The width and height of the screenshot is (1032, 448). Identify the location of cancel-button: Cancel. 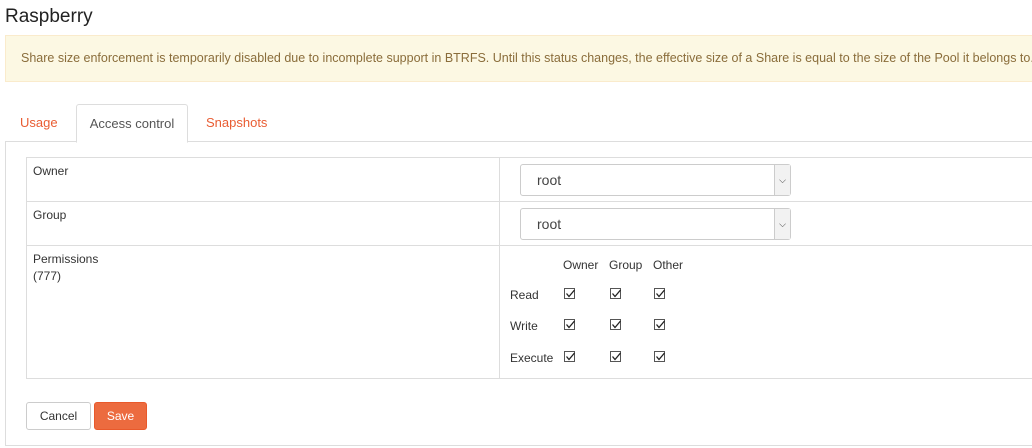
(58, 416).